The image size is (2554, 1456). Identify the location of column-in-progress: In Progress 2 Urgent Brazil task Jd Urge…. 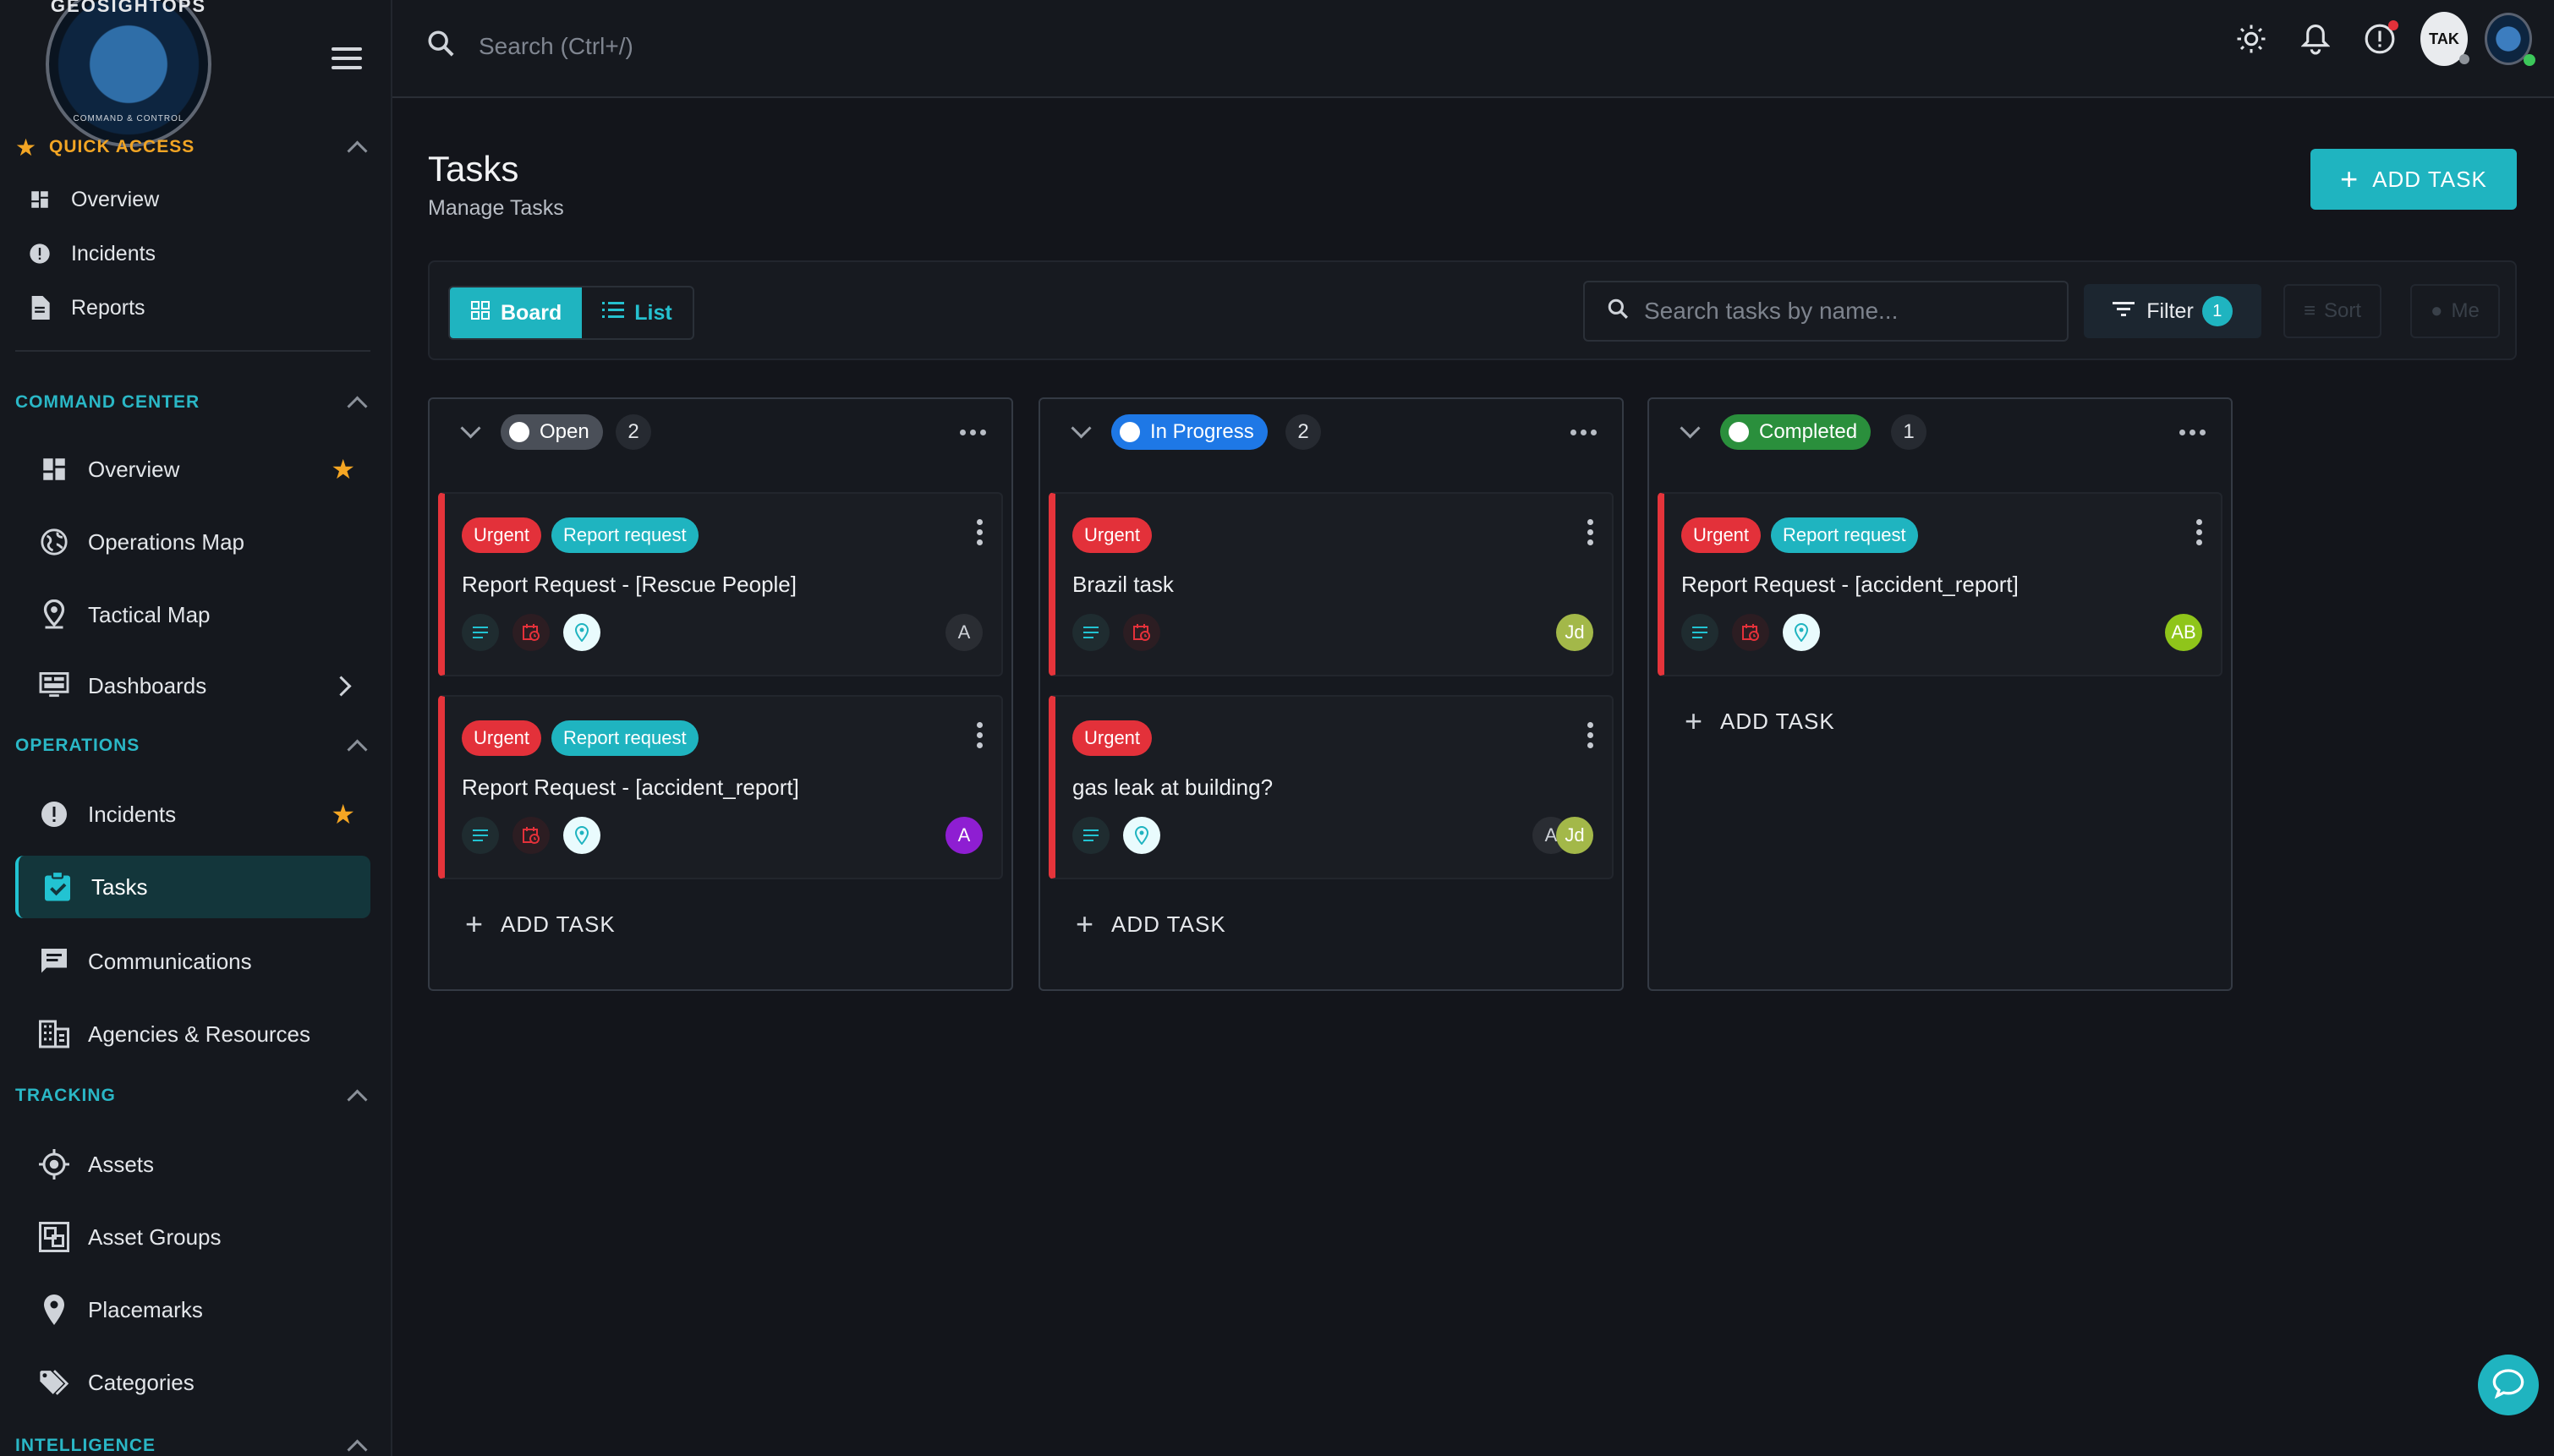
(1331, 694).